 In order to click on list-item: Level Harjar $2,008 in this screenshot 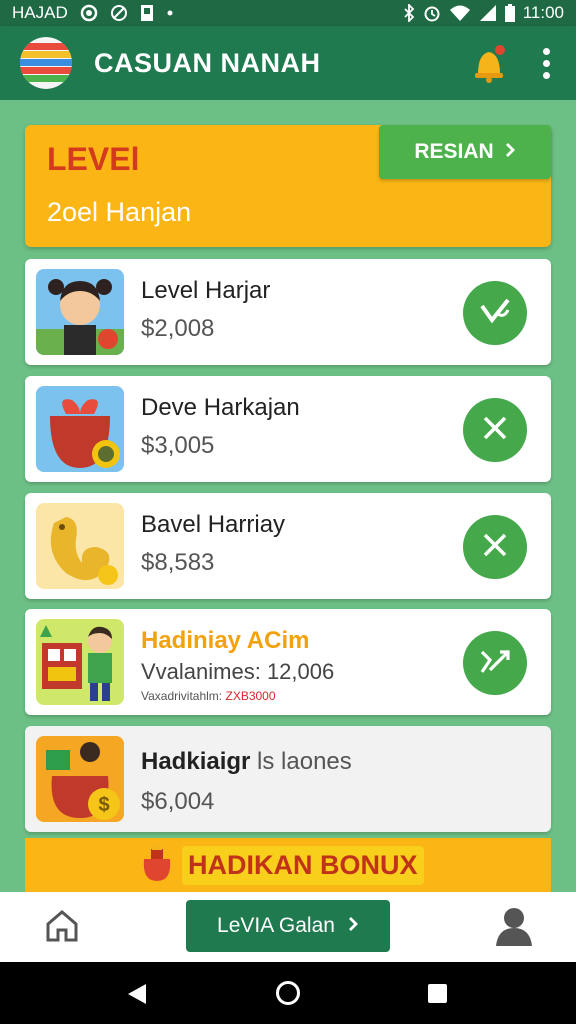, I will do `click(288, 312)`.